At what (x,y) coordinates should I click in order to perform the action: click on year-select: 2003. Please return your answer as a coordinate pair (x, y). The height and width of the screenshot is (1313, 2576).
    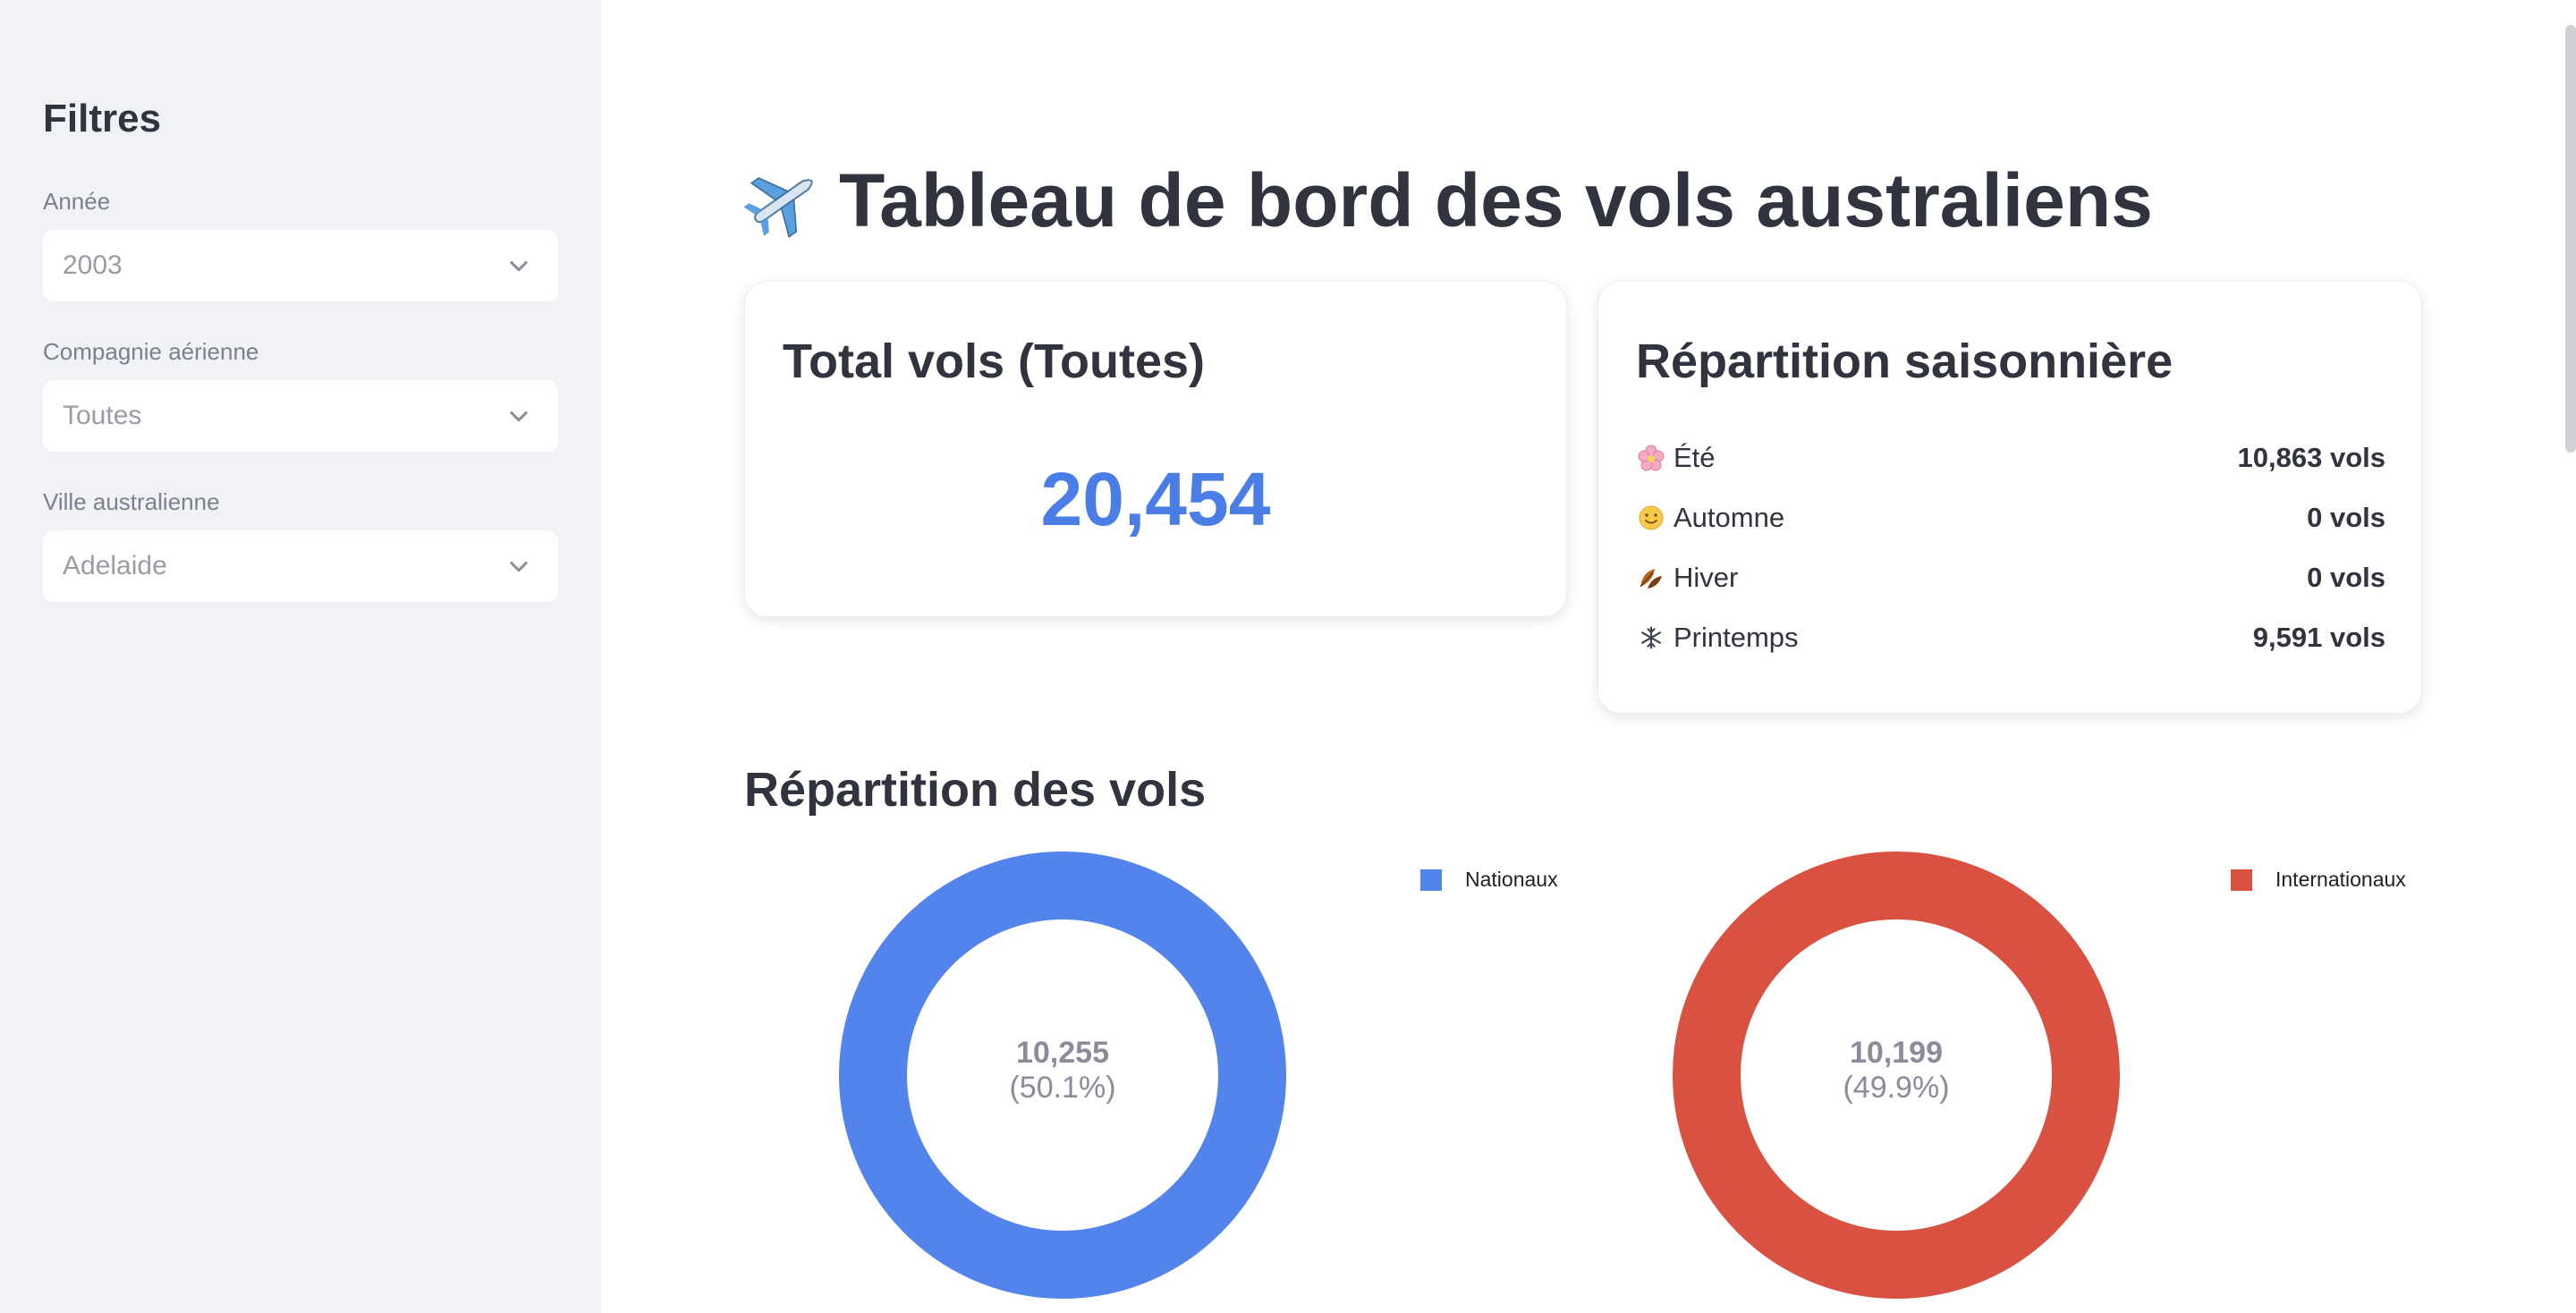
    Looking at the image, I should click on (300, 265).